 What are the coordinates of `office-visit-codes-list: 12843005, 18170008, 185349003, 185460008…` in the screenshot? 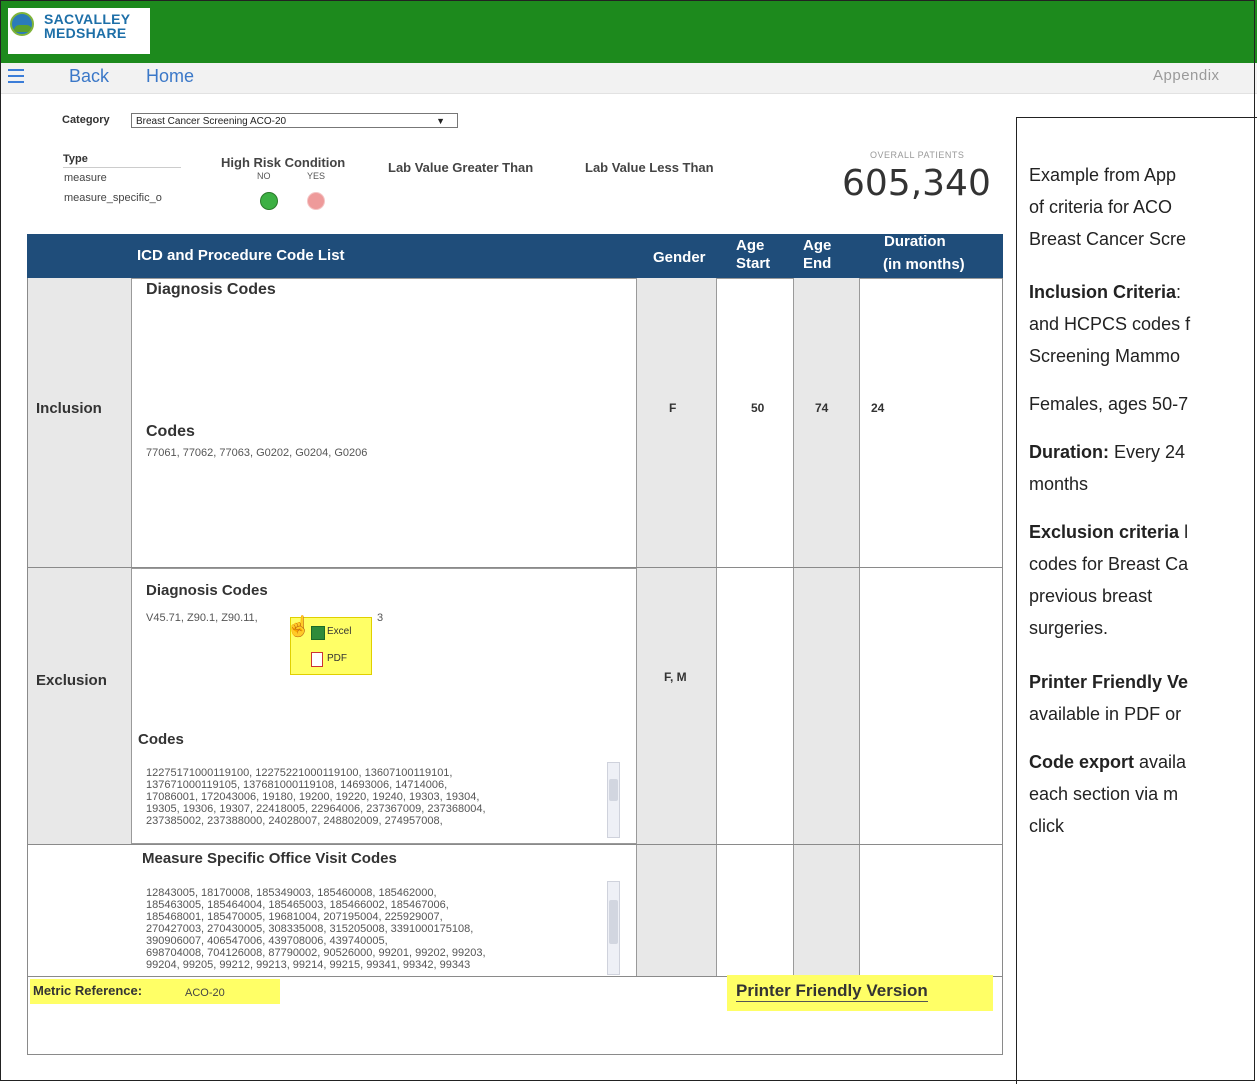 It's located at (371, 930).